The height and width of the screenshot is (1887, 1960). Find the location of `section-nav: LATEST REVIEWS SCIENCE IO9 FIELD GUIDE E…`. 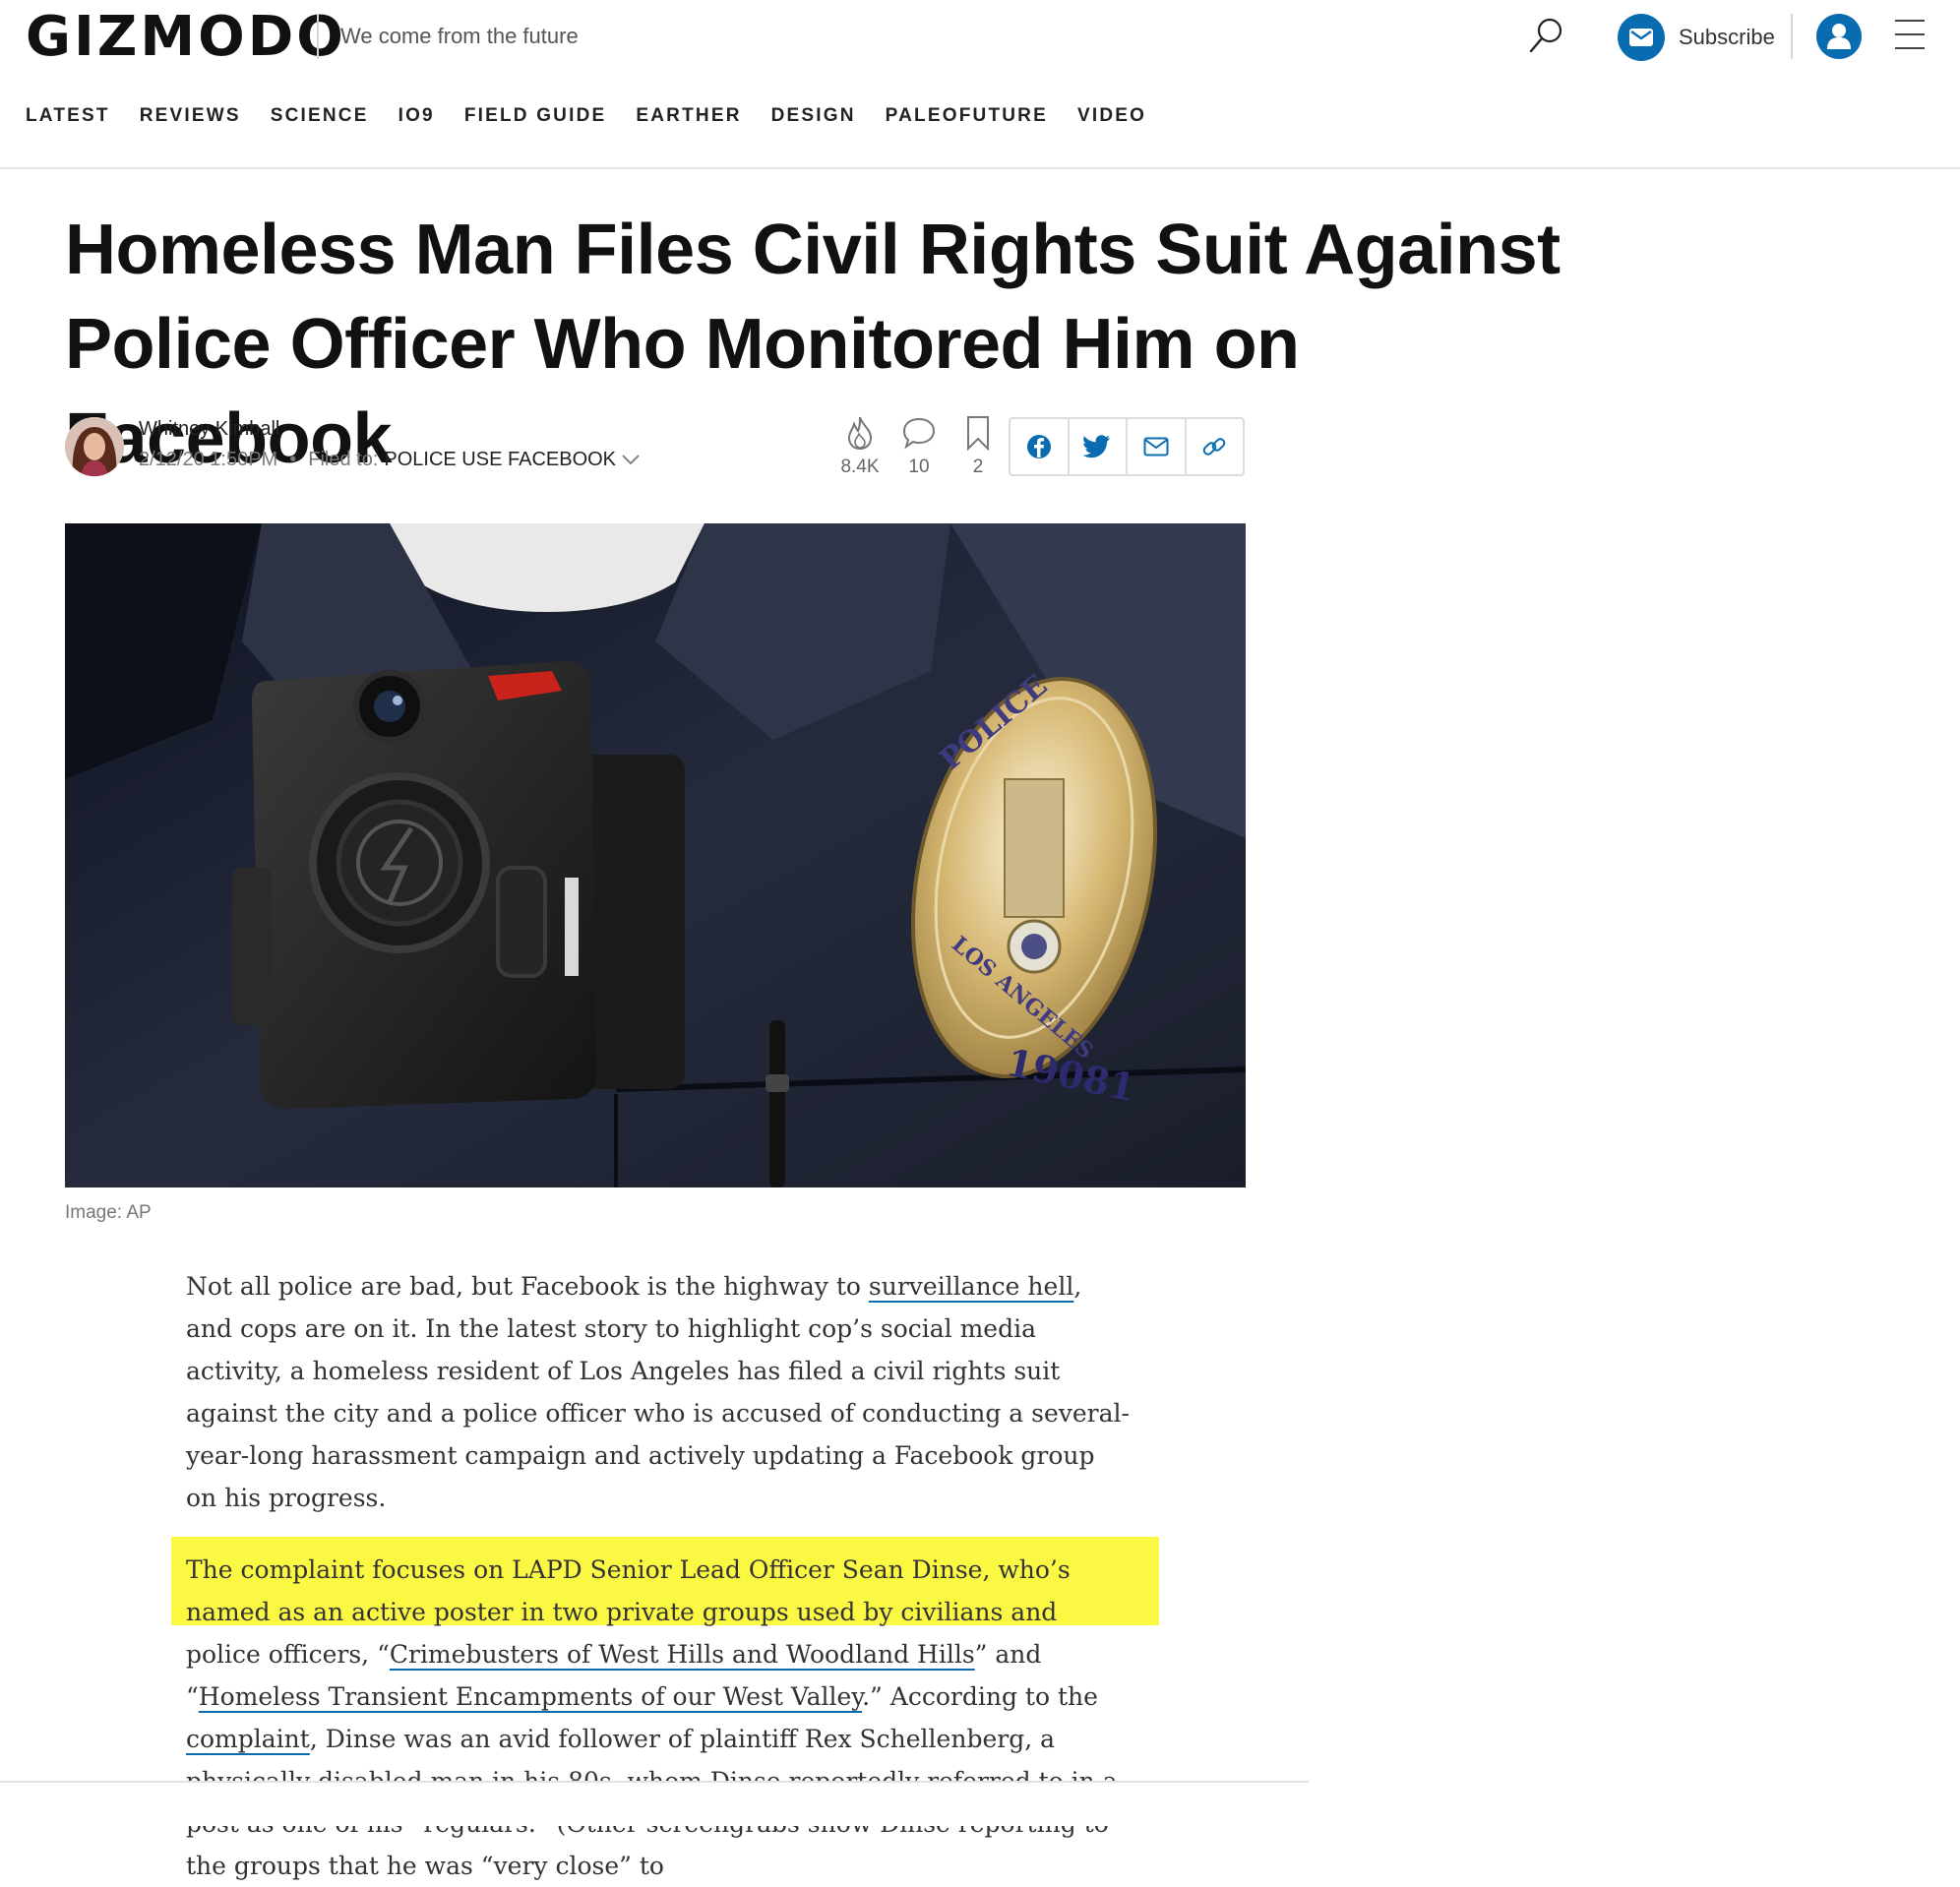

section-nav: LATEST REVIEWS SCIENCE IO9 FIELD GUIDE E… is located at coordinates (601, 117).